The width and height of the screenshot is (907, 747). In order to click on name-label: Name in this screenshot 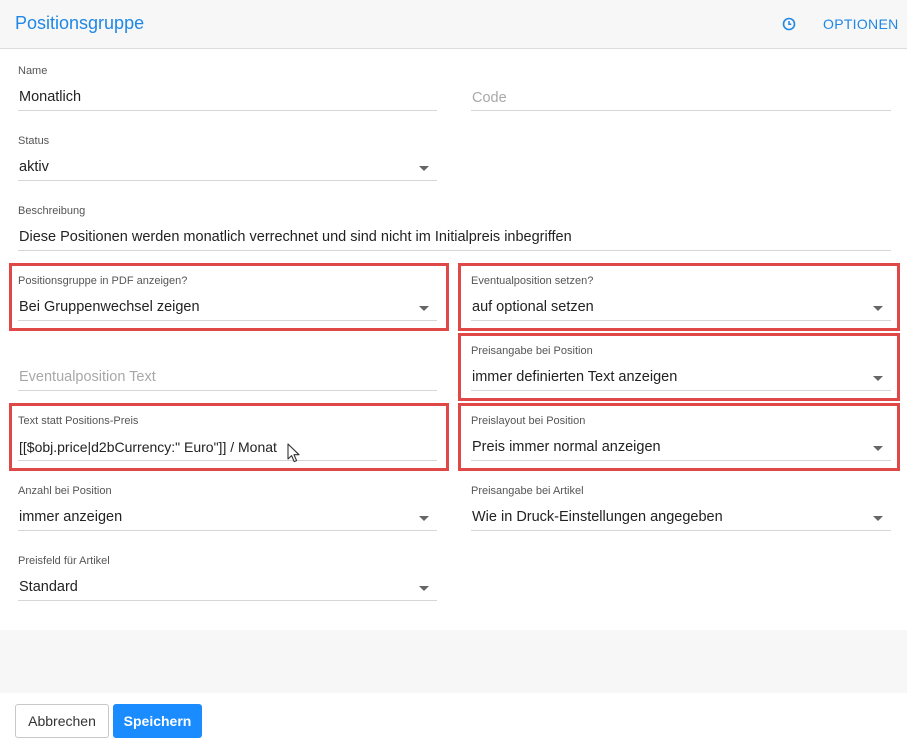, I will do `click(33, 71)`.